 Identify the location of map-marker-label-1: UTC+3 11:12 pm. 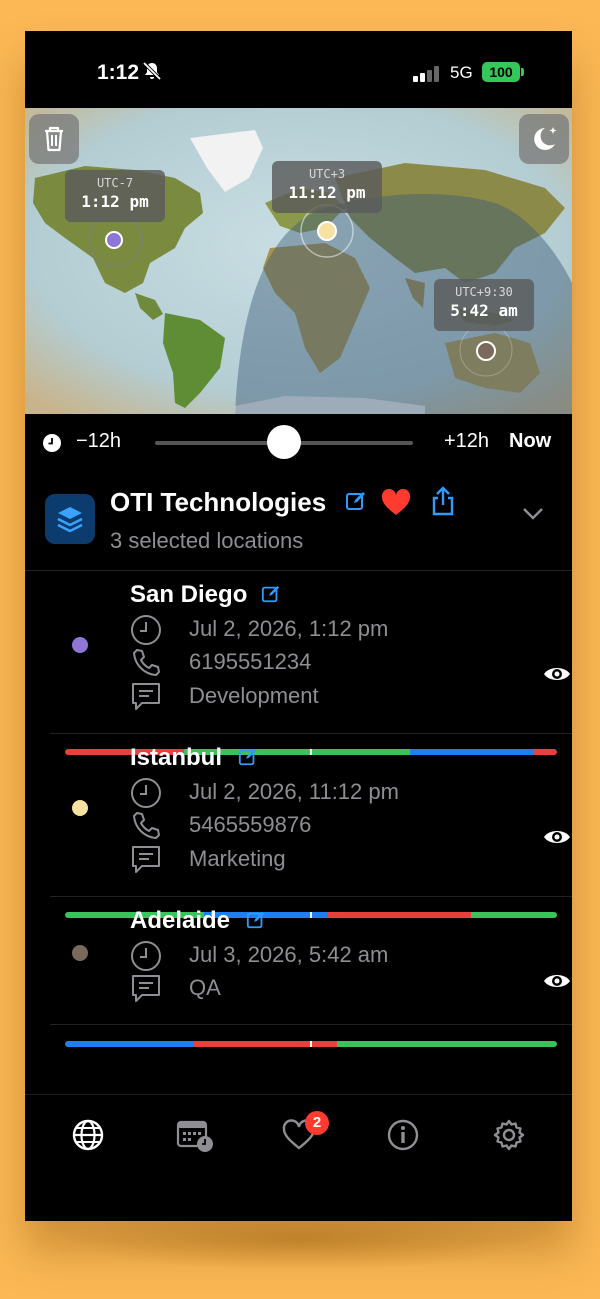
(327, 187).